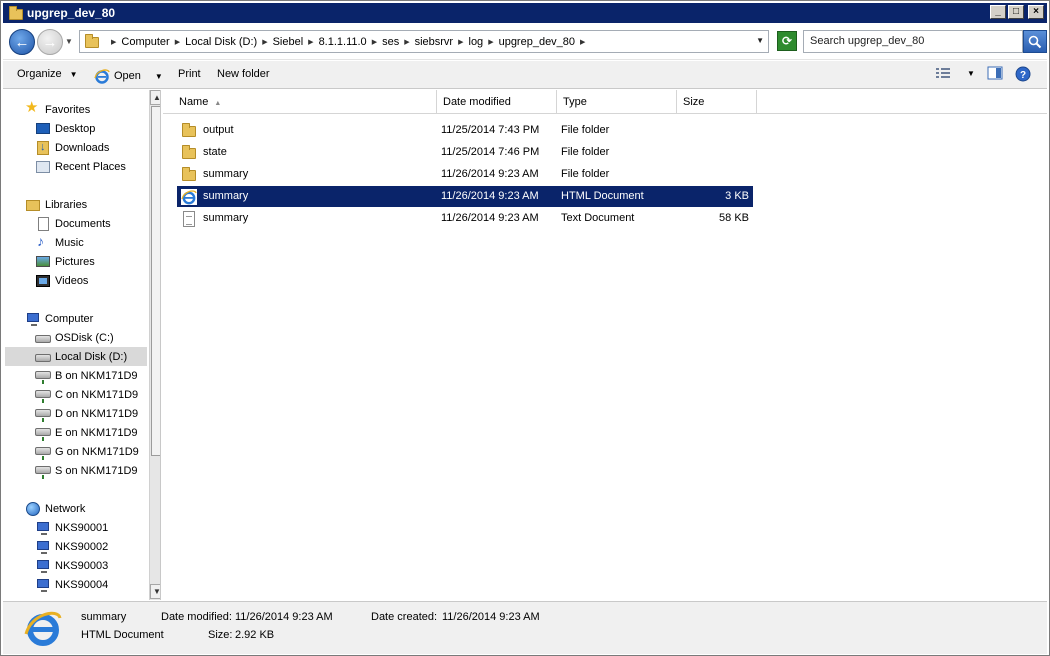  Describe the element at coordinates (71, 584) in the screenshot. I see `nav-network-computer: NKS90004` at that location.